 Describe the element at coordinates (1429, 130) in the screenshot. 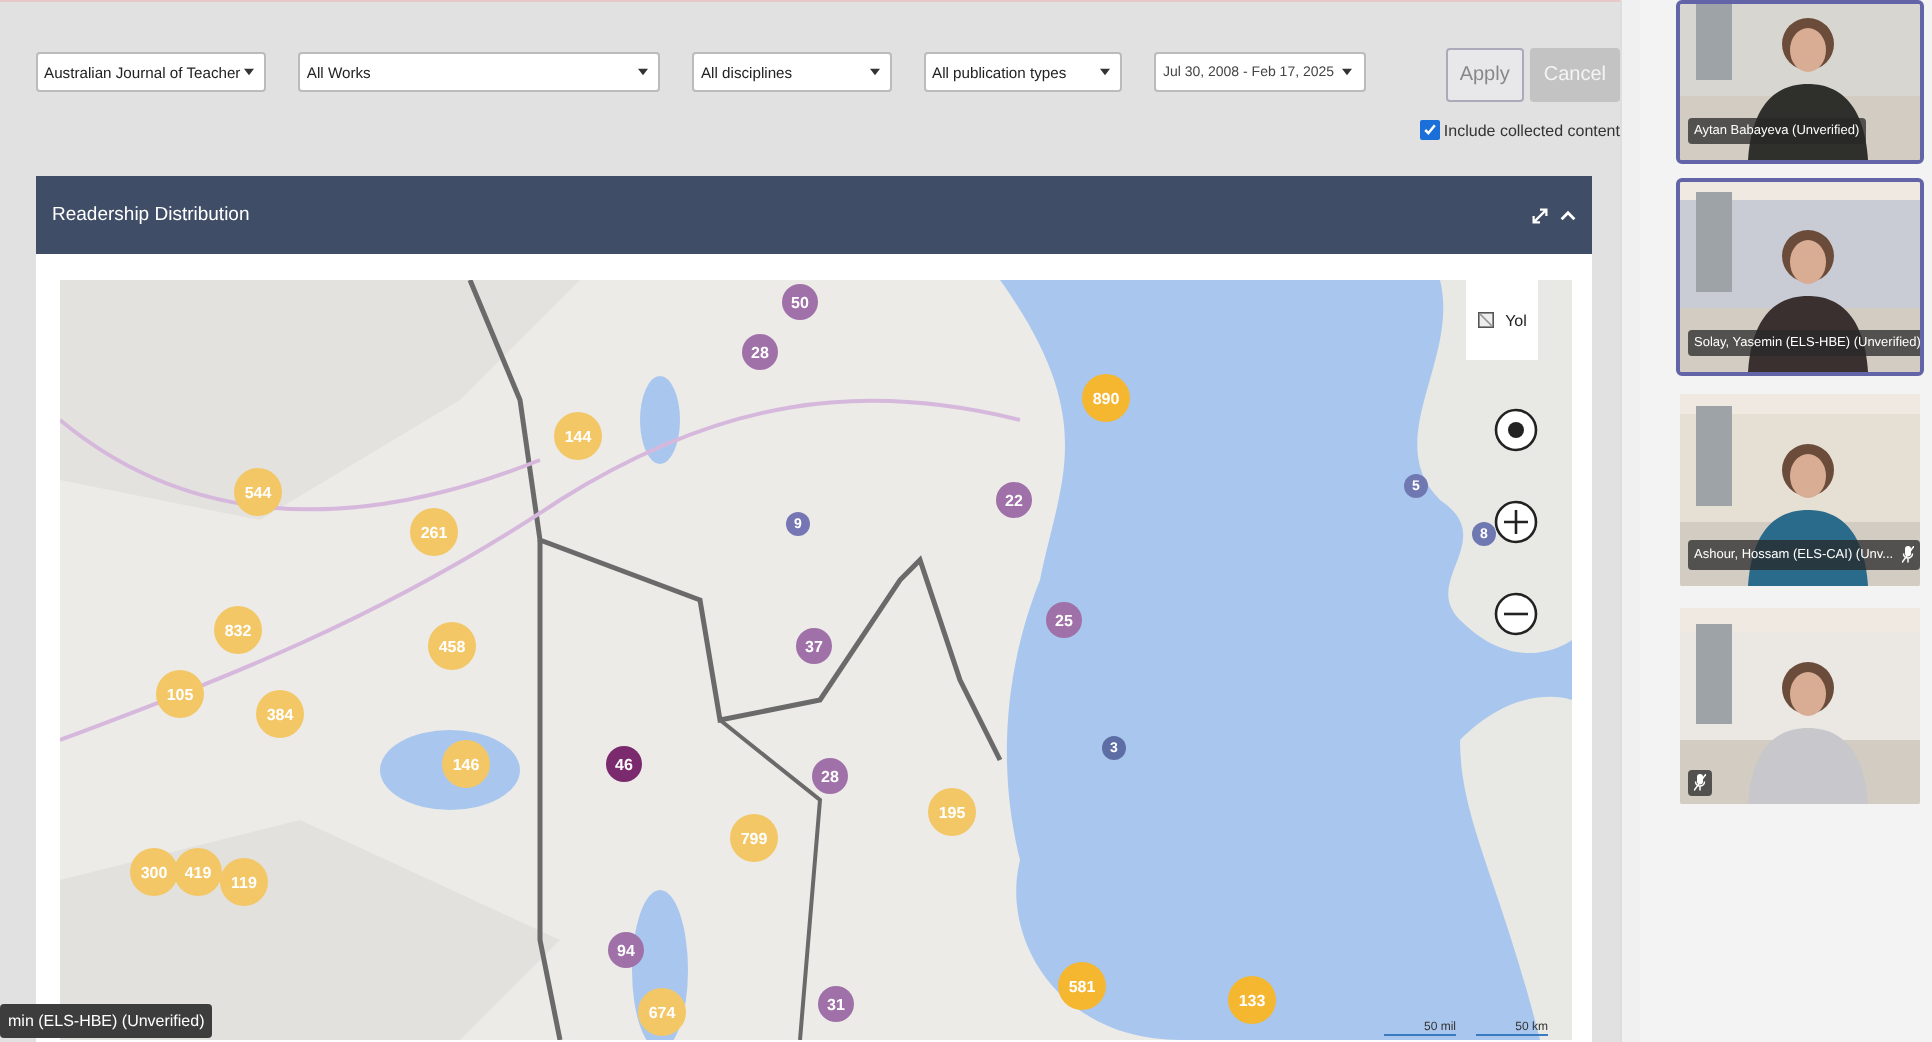

I see `checkbox` at that location.